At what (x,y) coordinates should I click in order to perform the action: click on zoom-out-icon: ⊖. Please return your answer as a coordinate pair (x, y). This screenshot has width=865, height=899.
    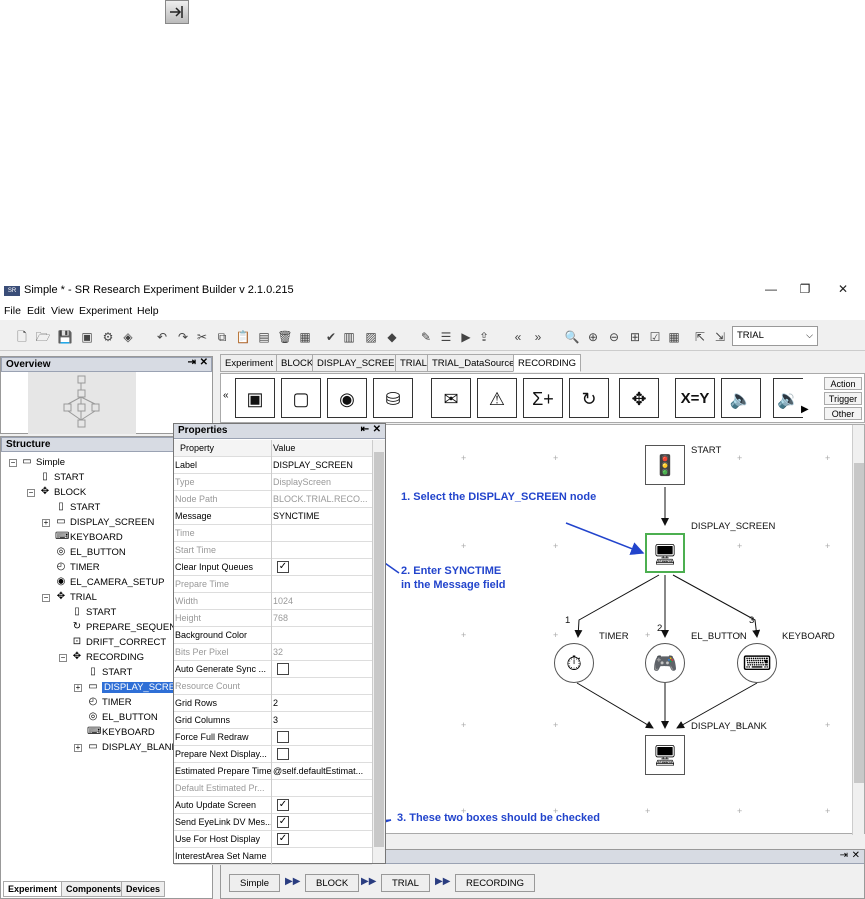
    Looking at the image, I should click on (614, 337).